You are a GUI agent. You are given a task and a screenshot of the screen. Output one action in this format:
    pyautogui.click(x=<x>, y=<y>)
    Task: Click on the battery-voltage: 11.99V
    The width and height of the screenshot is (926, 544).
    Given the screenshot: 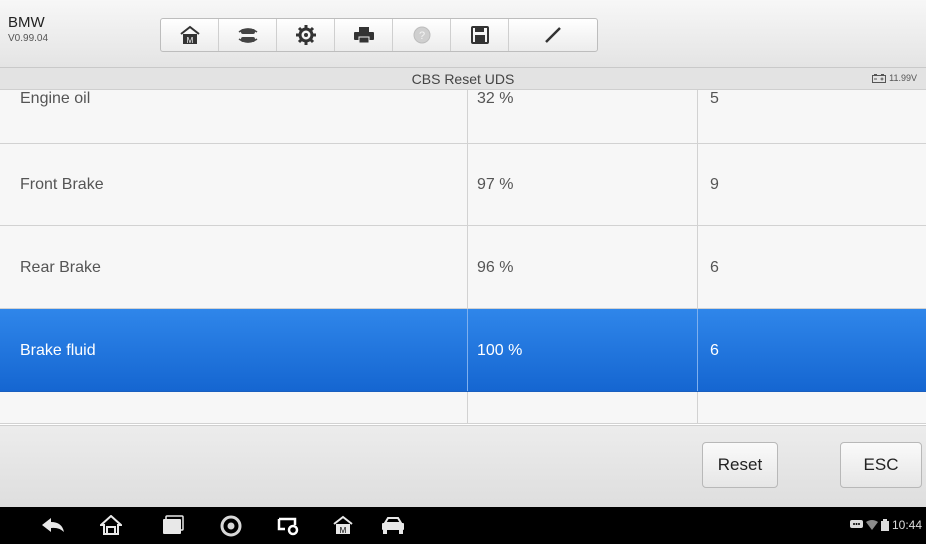 What is the action you would take?
    pyautogui.click(x=894, y=78)
    